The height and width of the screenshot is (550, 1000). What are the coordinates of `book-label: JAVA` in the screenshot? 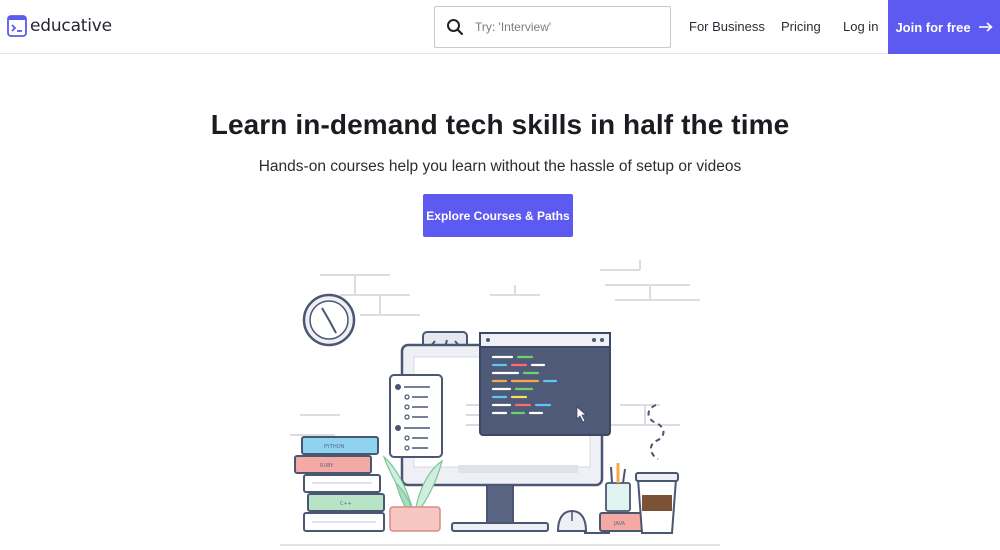 It's located at (619, 524).